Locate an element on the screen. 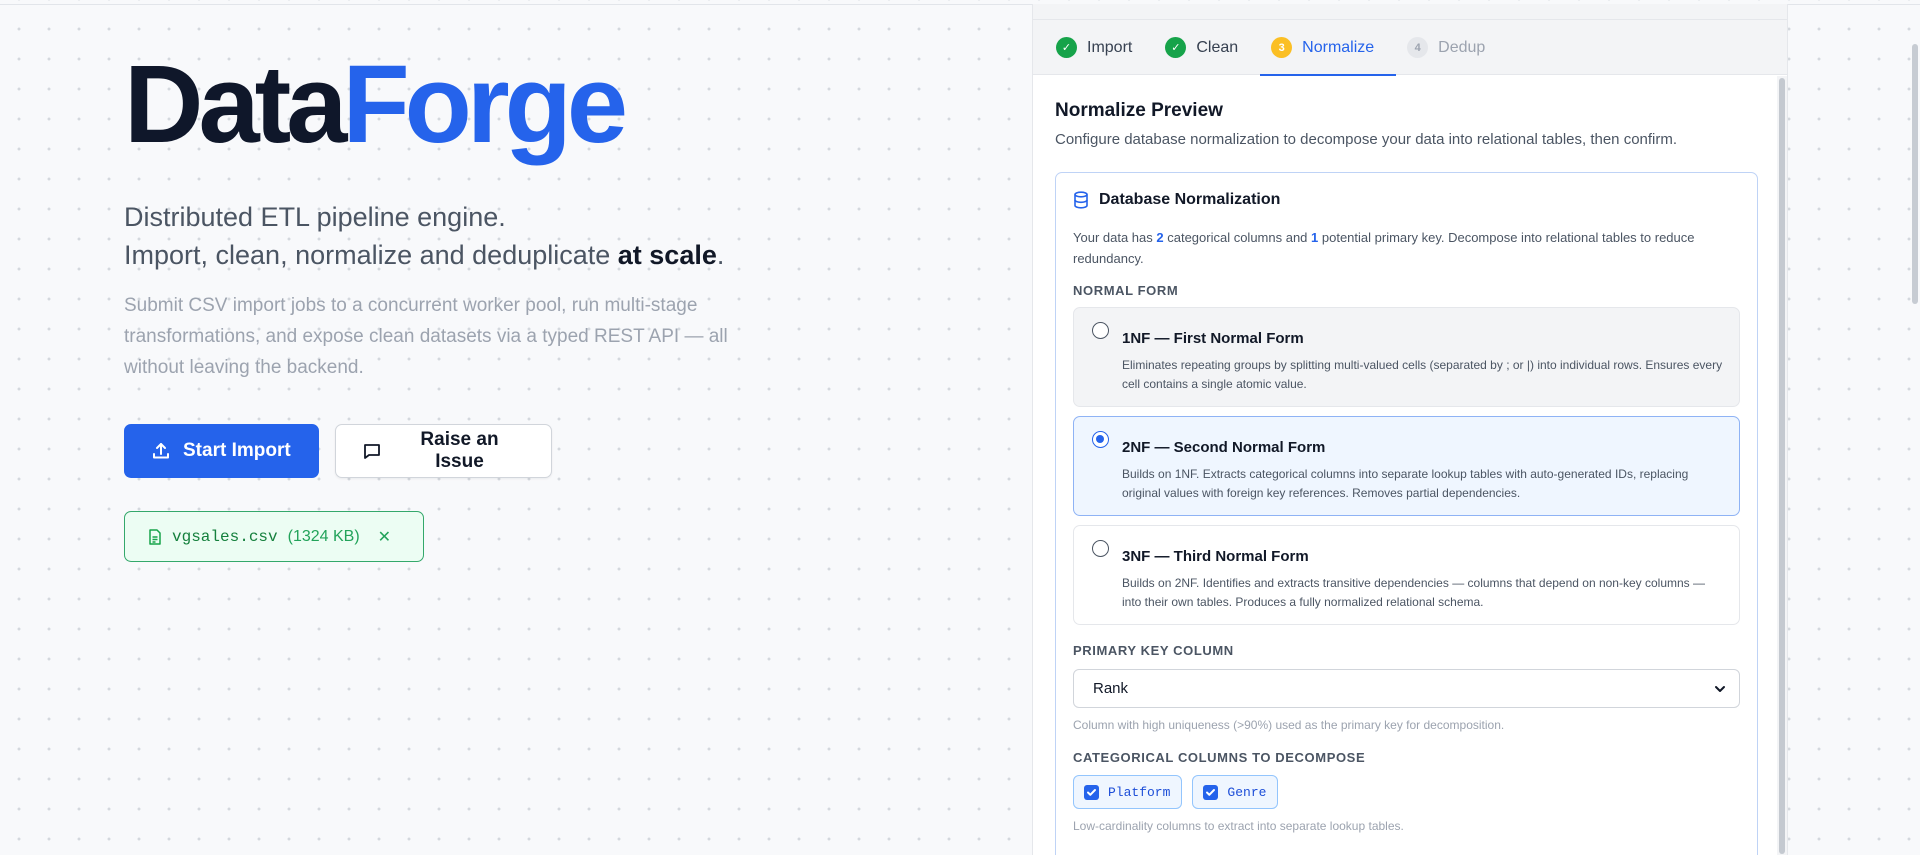  step-number-badge: 3 is located at coordinates (1282, 47).